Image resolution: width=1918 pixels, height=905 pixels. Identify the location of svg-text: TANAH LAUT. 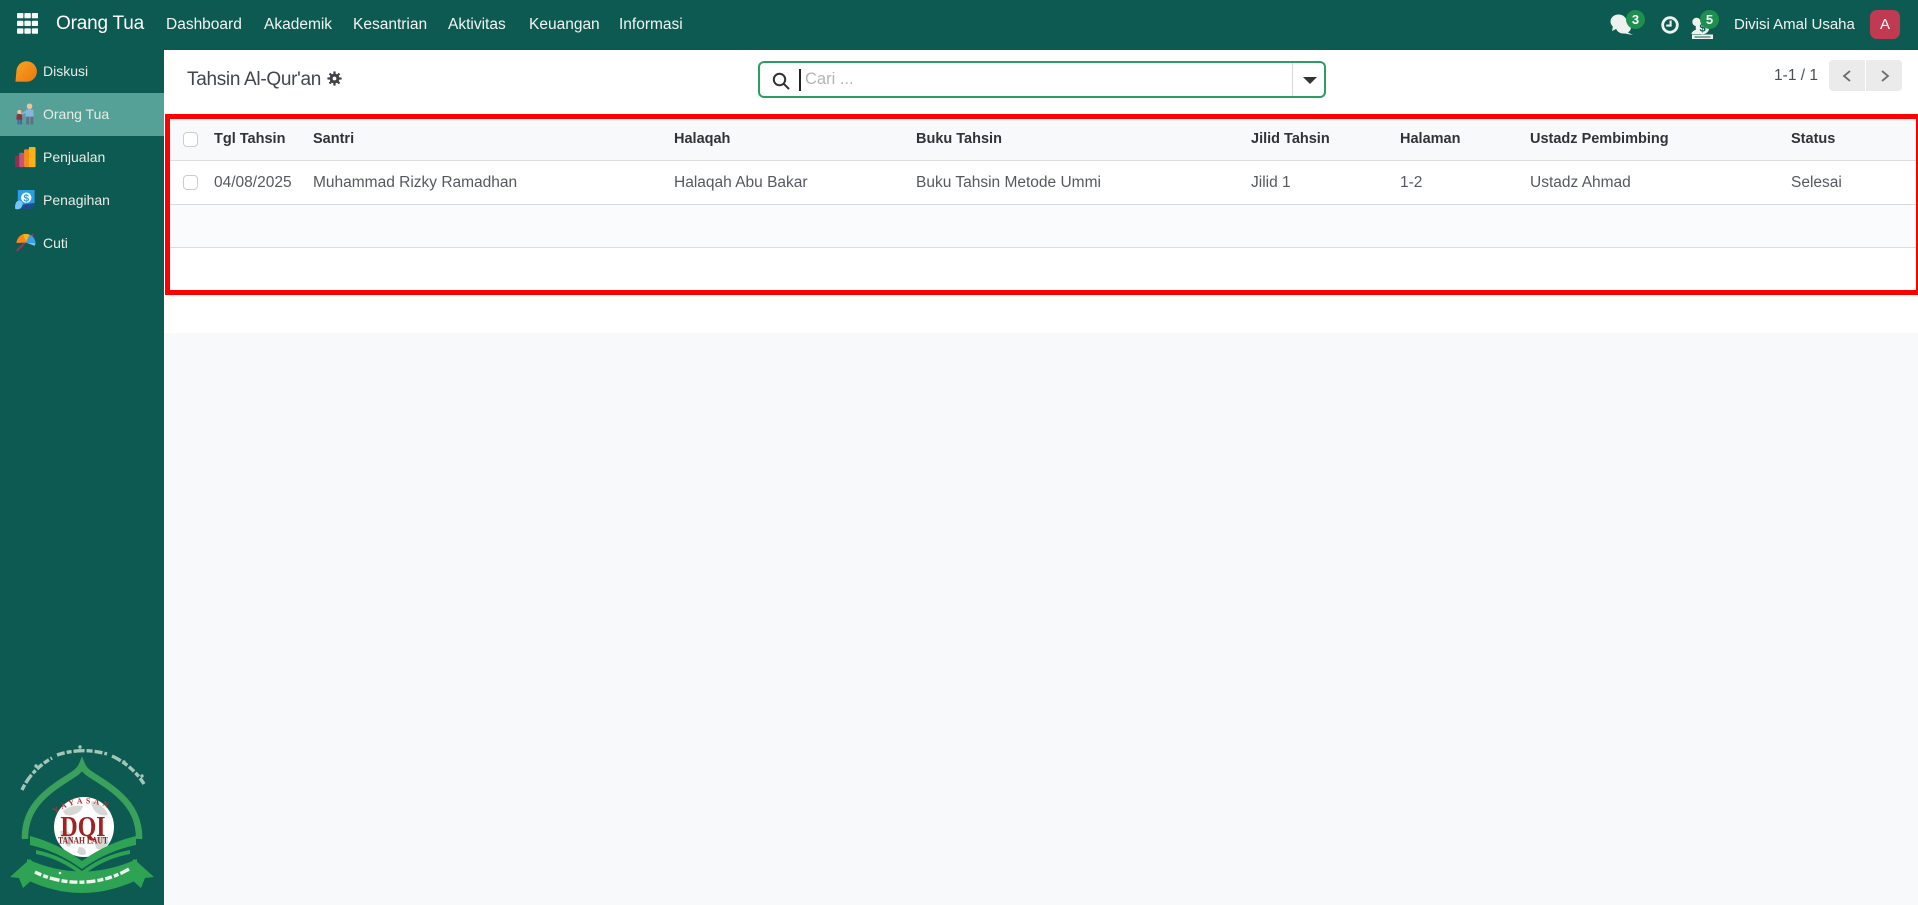
(83, 841).